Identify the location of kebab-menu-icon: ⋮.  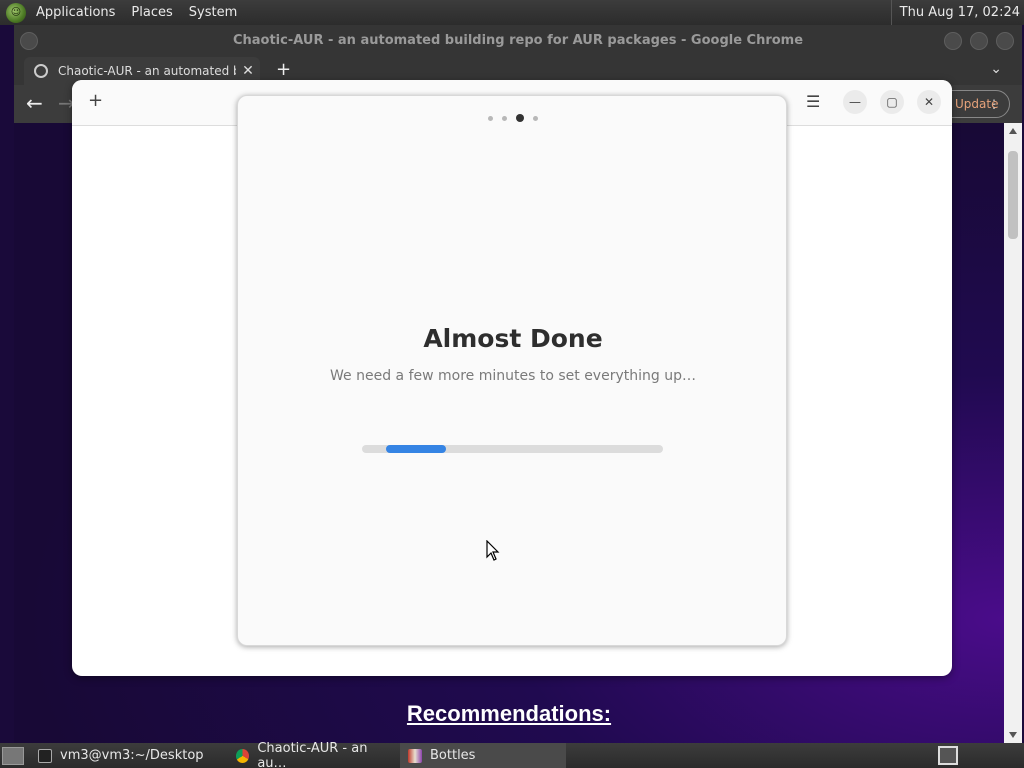
(994, 104).